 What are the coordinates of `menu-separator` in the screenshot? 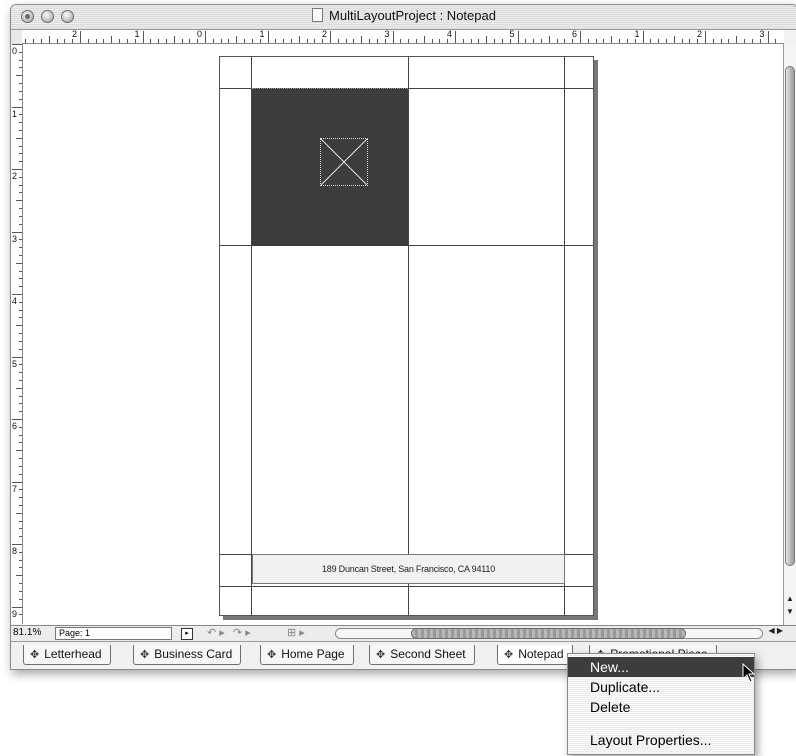 It's located at (661, 720).